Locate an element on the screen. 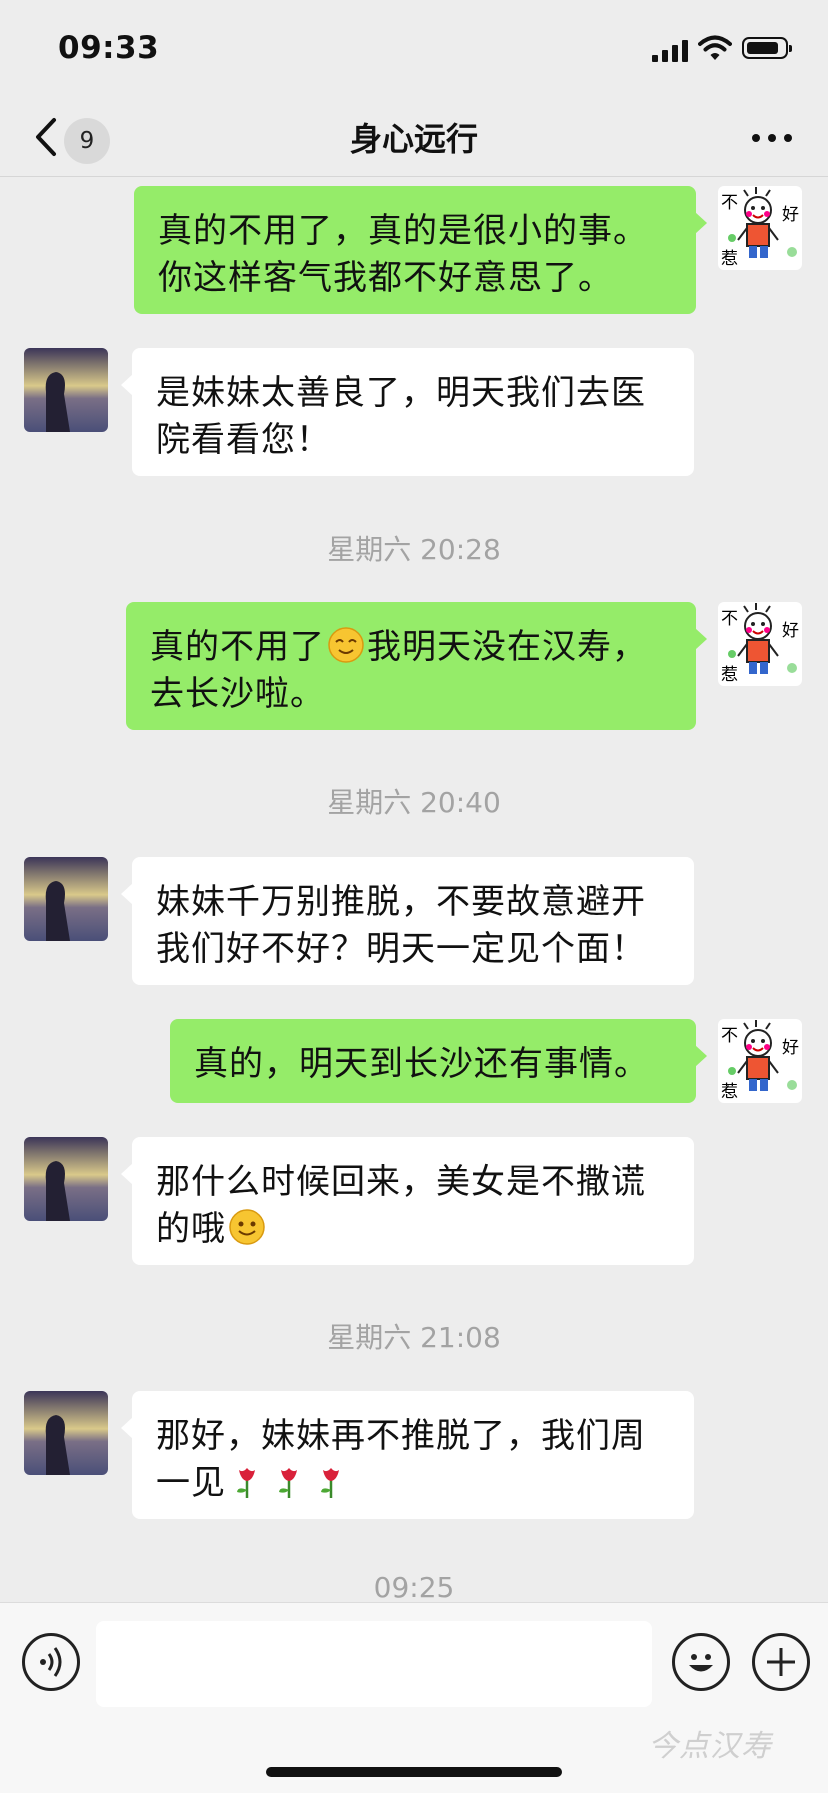 This screenshot has width=828, height=1793. message-bubble: 真的，明天到长沙还有事情。 is located at coordinates (438, 1061).